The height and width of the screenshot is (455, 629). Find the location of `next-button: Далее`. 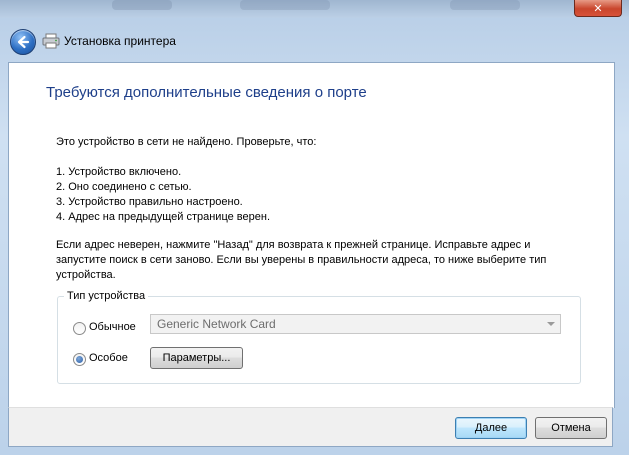

next-button: Далее is located at coordinates (491, 428).